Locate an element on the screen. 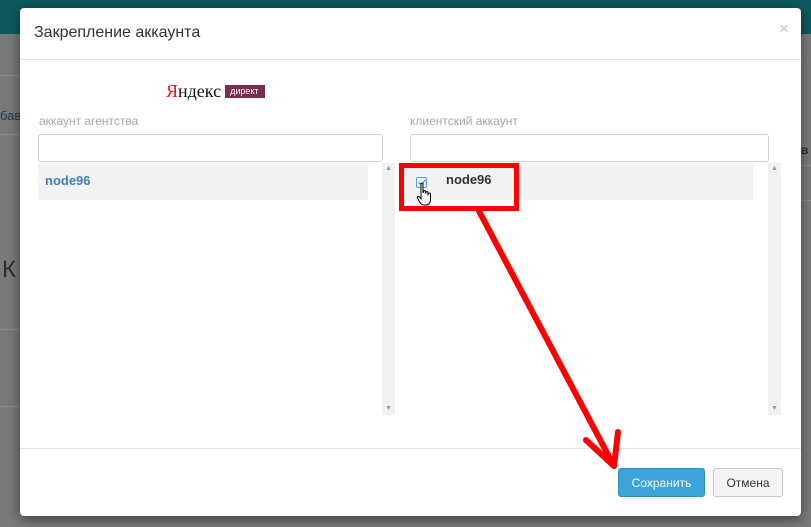 The image size is (811, 527). hand-pointer-icon is located at coordinates (423, 194).